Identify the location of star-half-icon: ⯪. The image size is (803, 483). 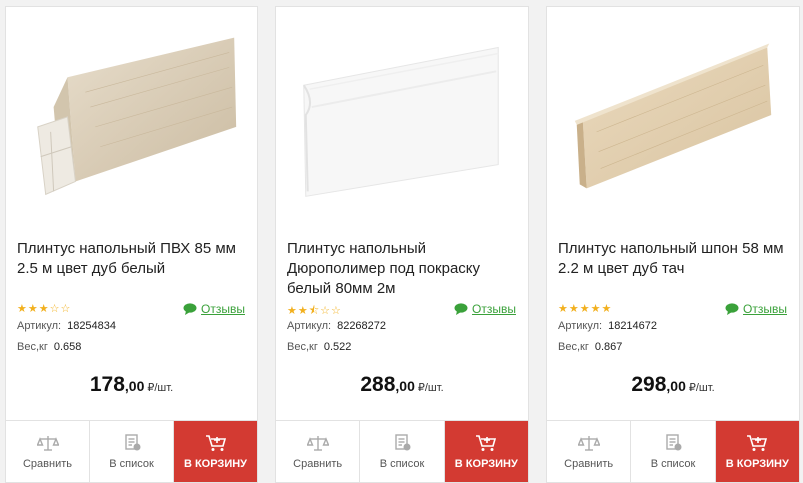
(314, 311).